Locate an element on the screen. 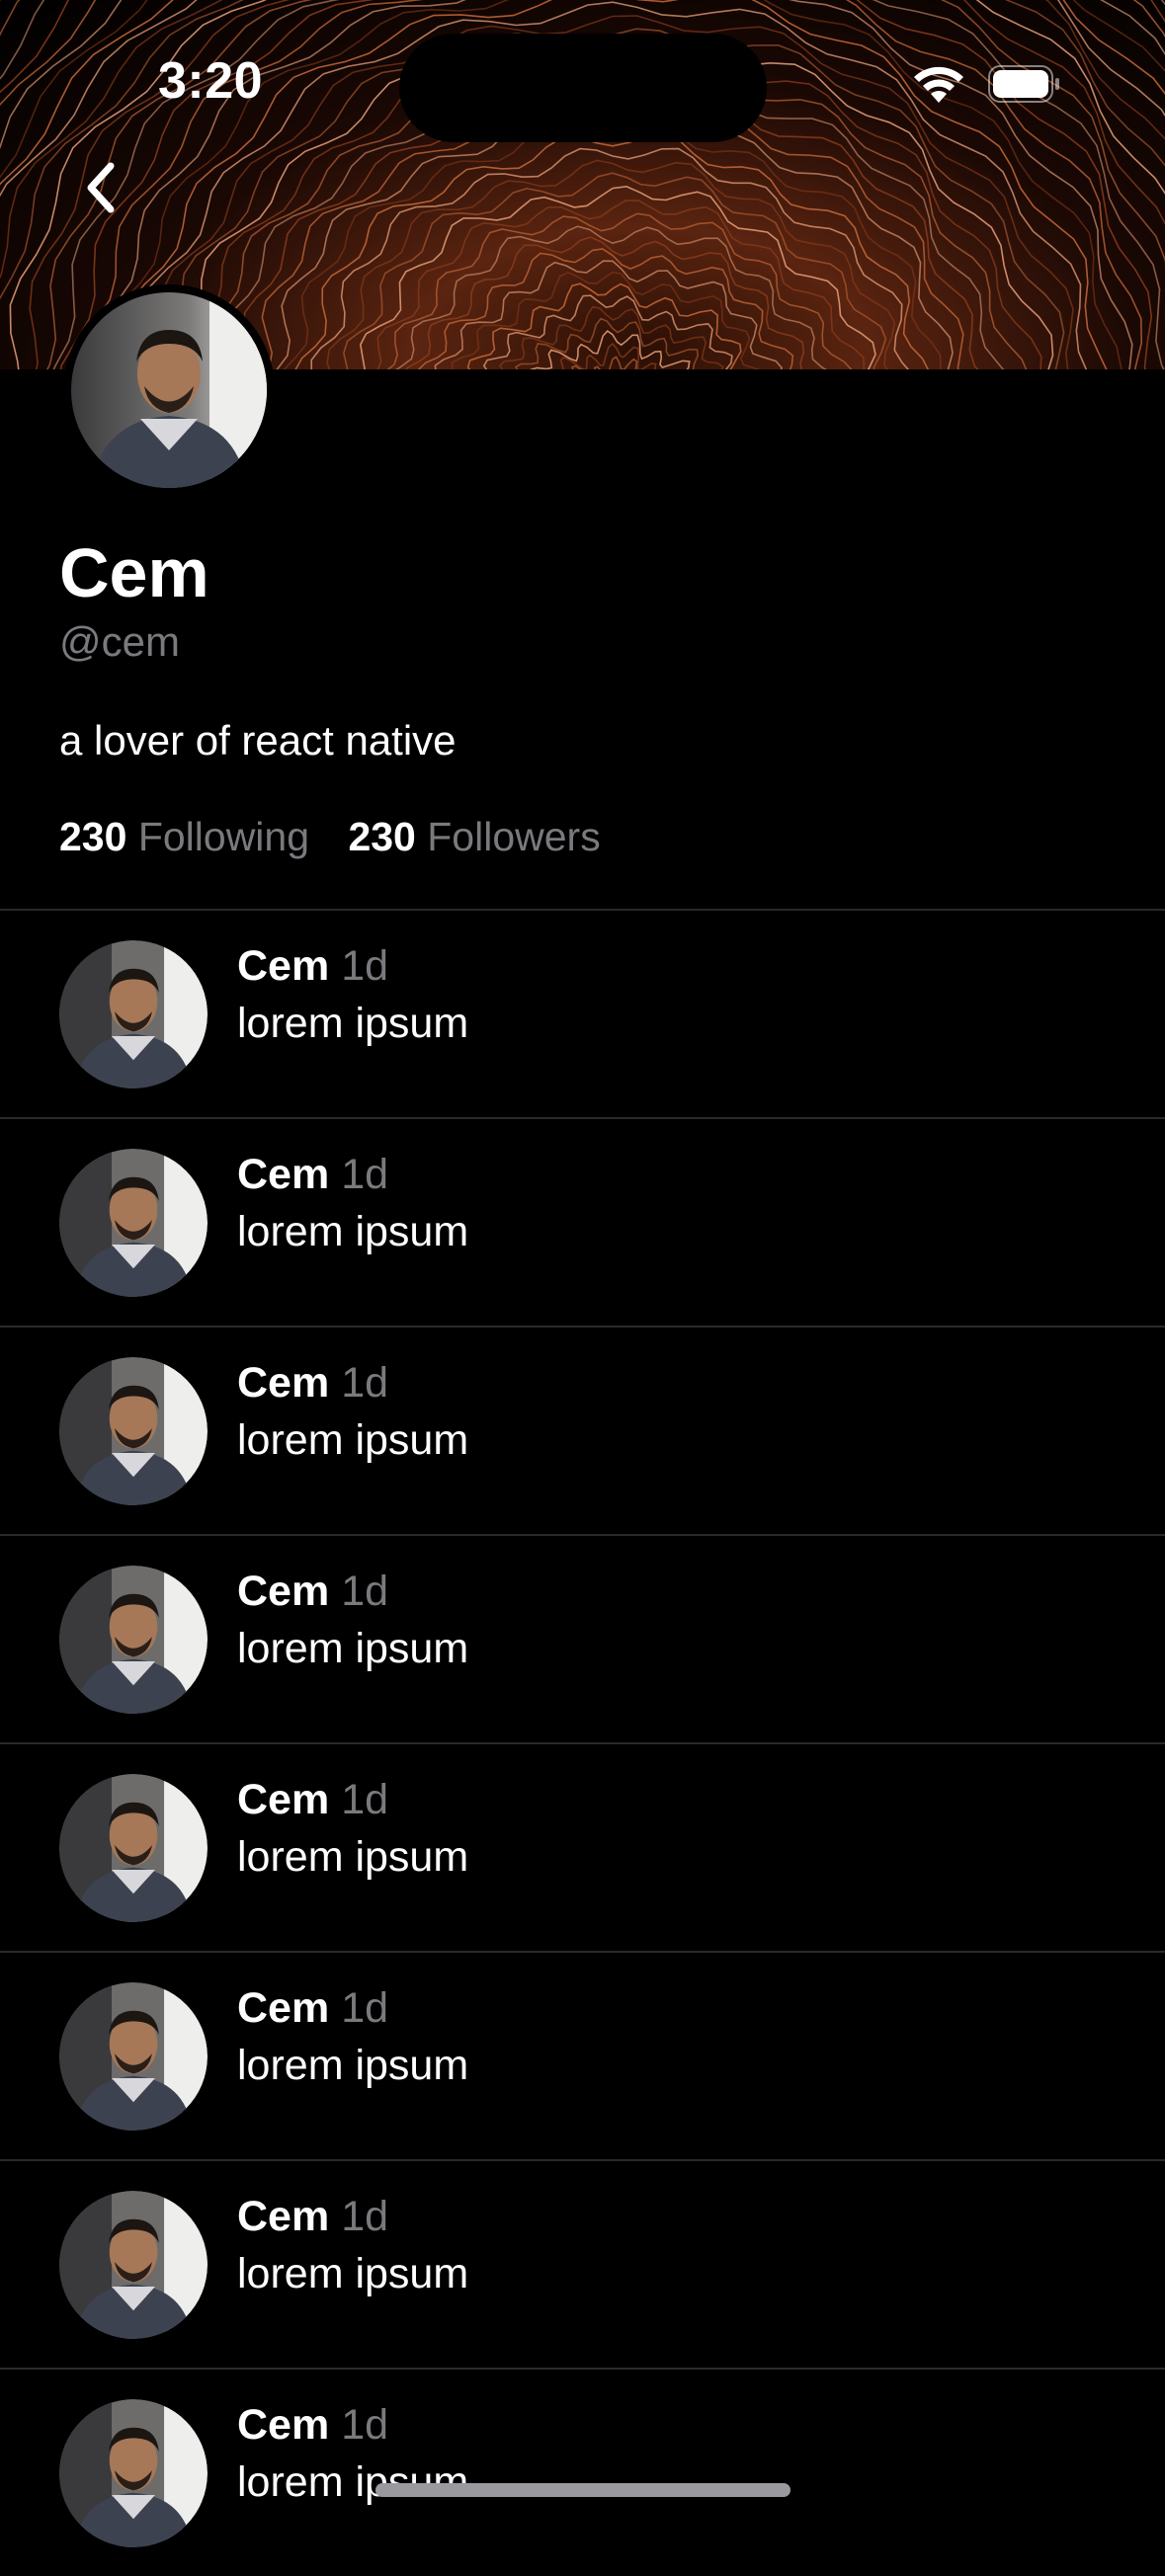 This screenshot has width=1165, height=2576. wifi-icon is located at coordinates (938, 84).